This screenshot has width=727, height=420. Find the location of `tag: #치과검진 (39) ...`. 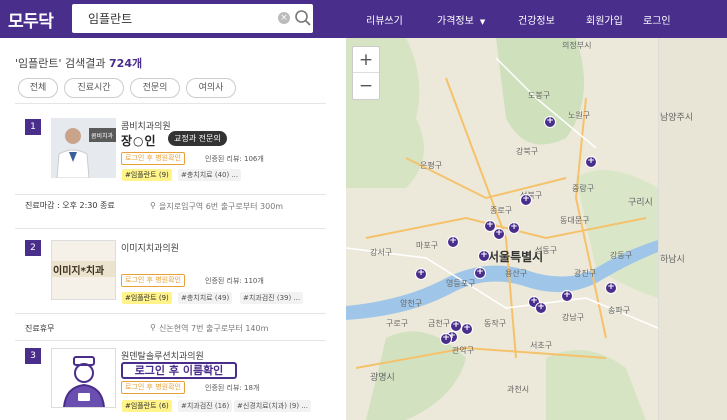

tag: #치과검진 (39) ... is located at coordinates (272, 298).